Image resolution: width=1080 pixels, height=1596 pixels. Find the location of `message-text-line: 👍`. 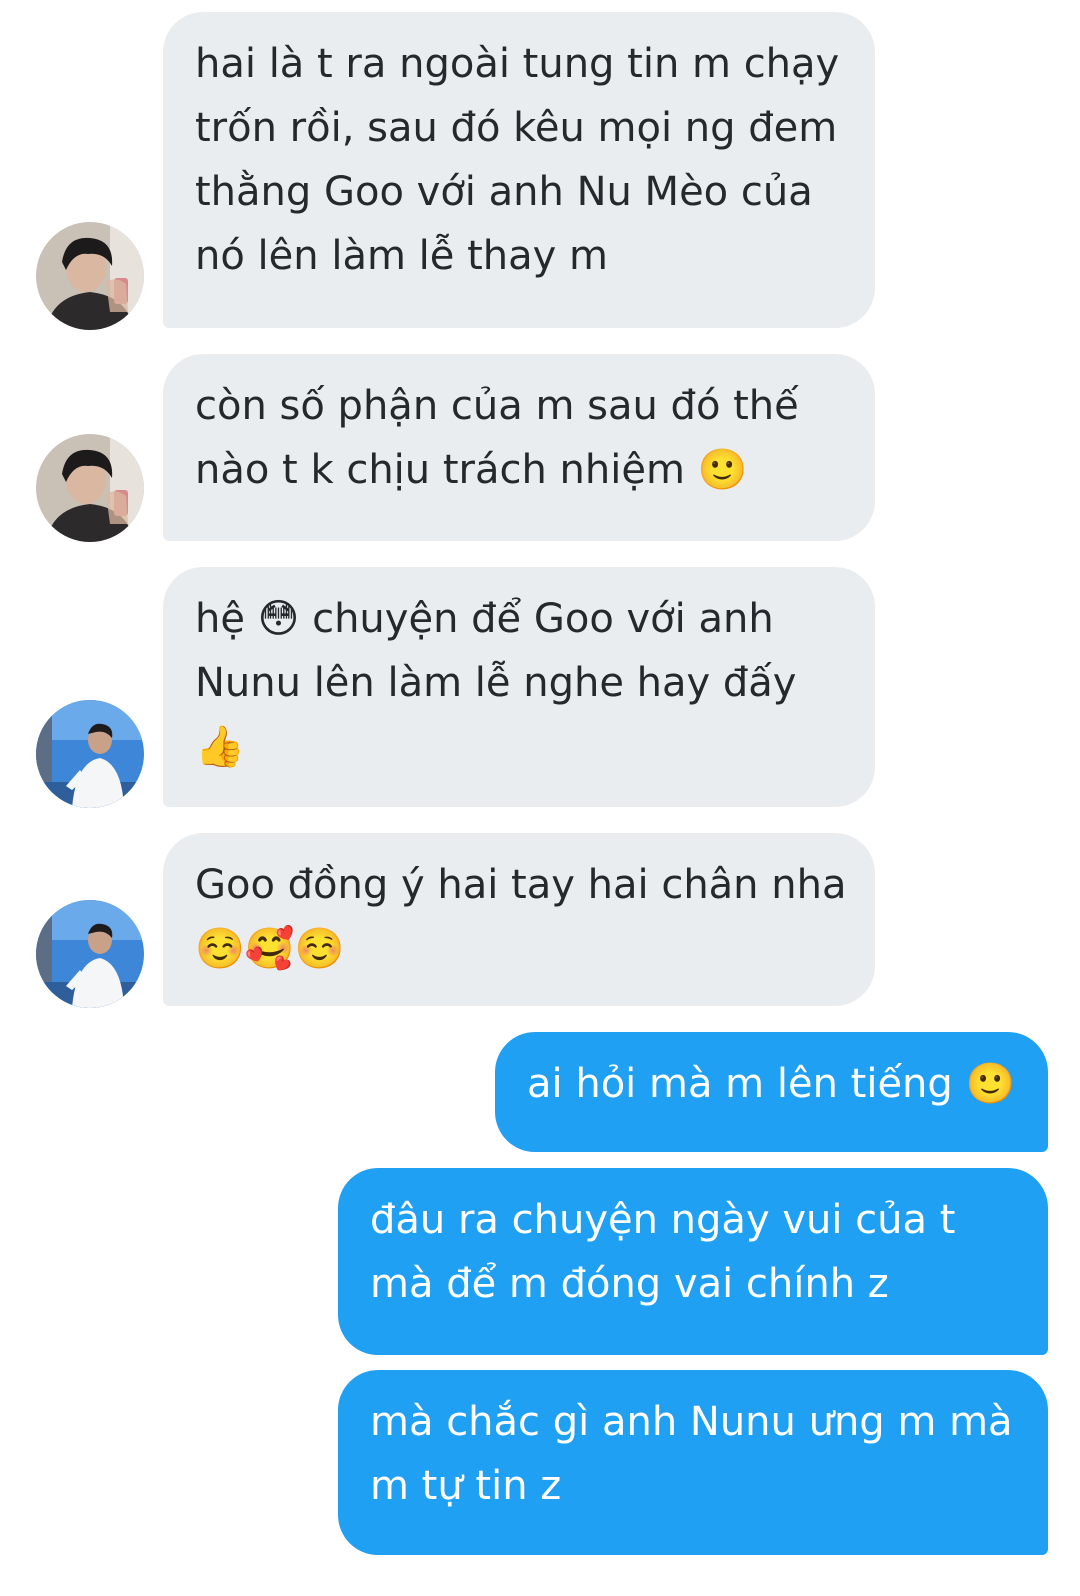

message-text-line: 👍 is located at coordinates (220, 747).